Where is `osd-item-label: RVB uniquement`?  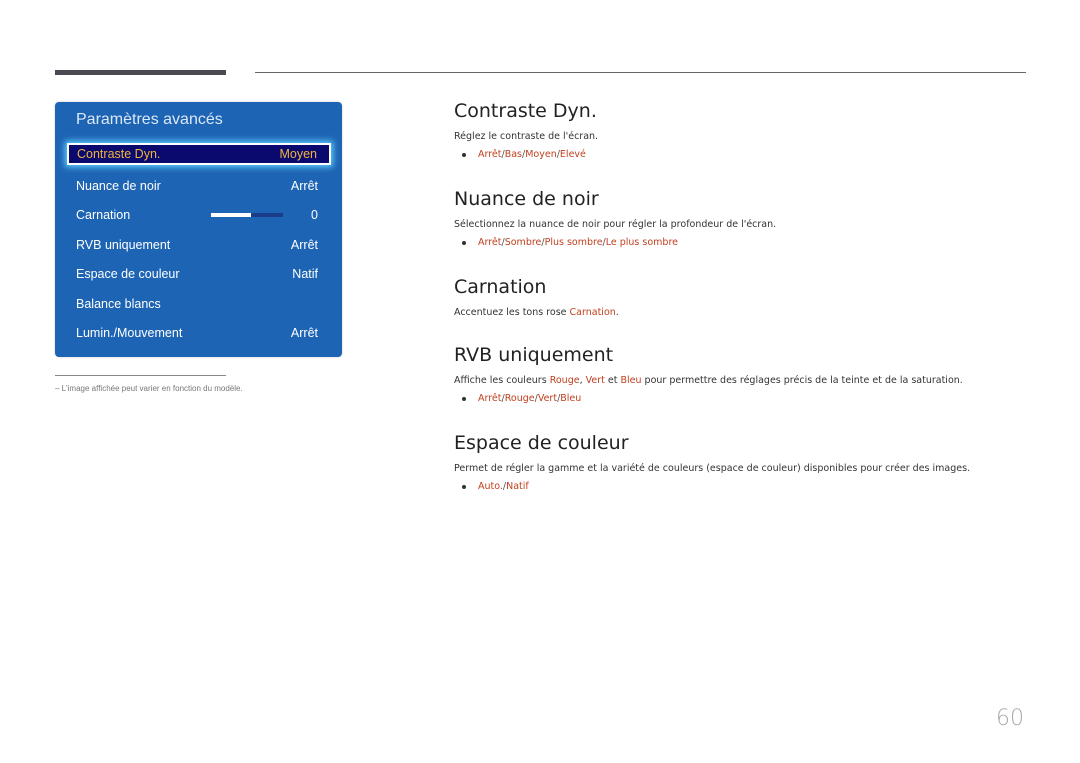 osd-item-label: RVB uniquement is located at coordinates (123, 245).